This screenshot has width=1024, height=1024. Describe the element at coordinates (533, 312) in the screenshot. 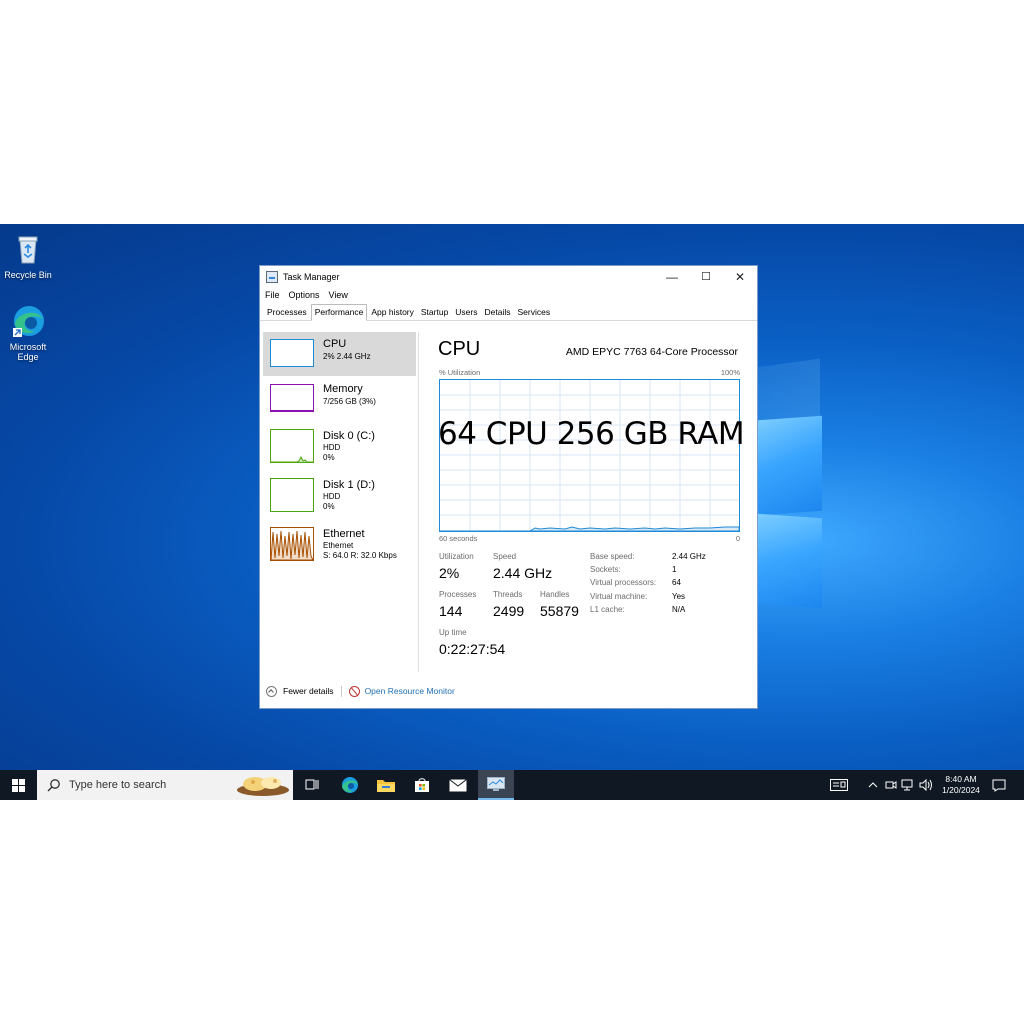

I see `tab-services: Services` at that location.